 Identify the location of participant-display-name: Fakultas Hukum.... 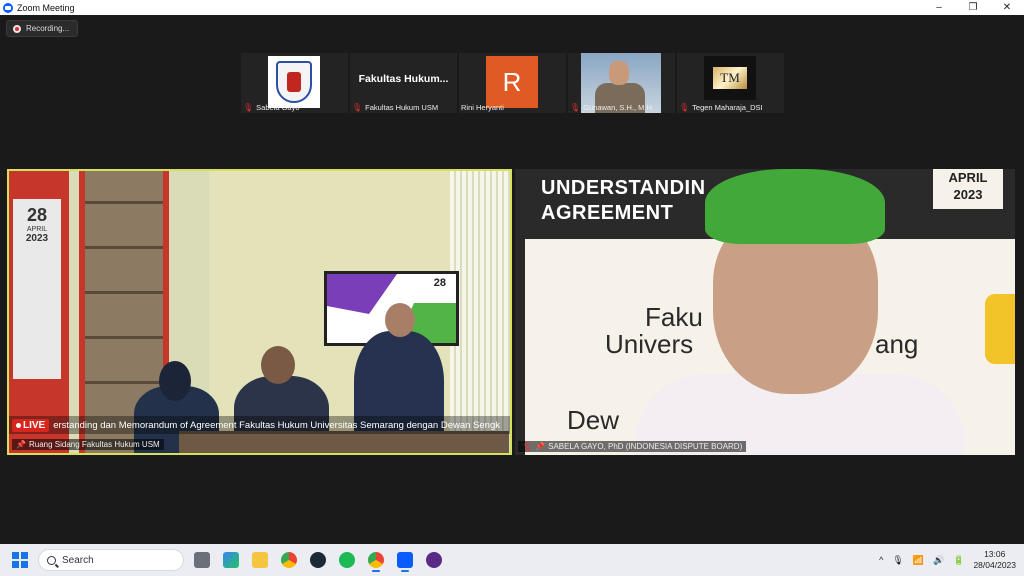
(403, 79).